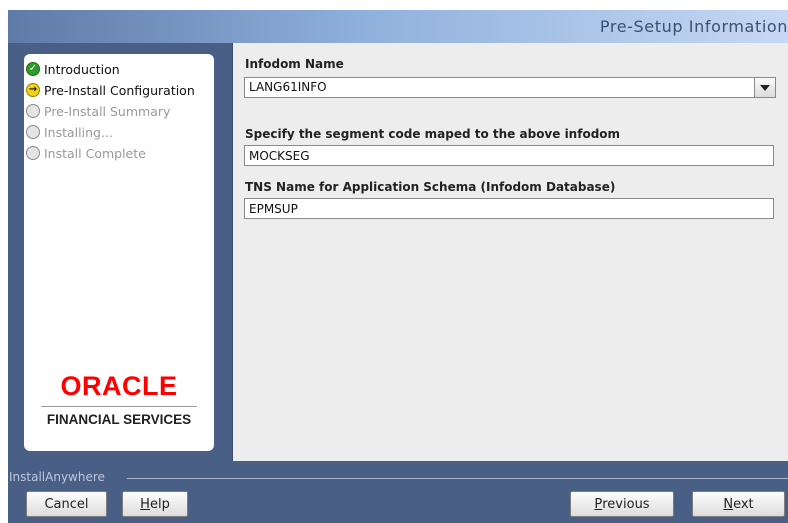  I want to click on cancel-button: Cancel, so click(66, 504).